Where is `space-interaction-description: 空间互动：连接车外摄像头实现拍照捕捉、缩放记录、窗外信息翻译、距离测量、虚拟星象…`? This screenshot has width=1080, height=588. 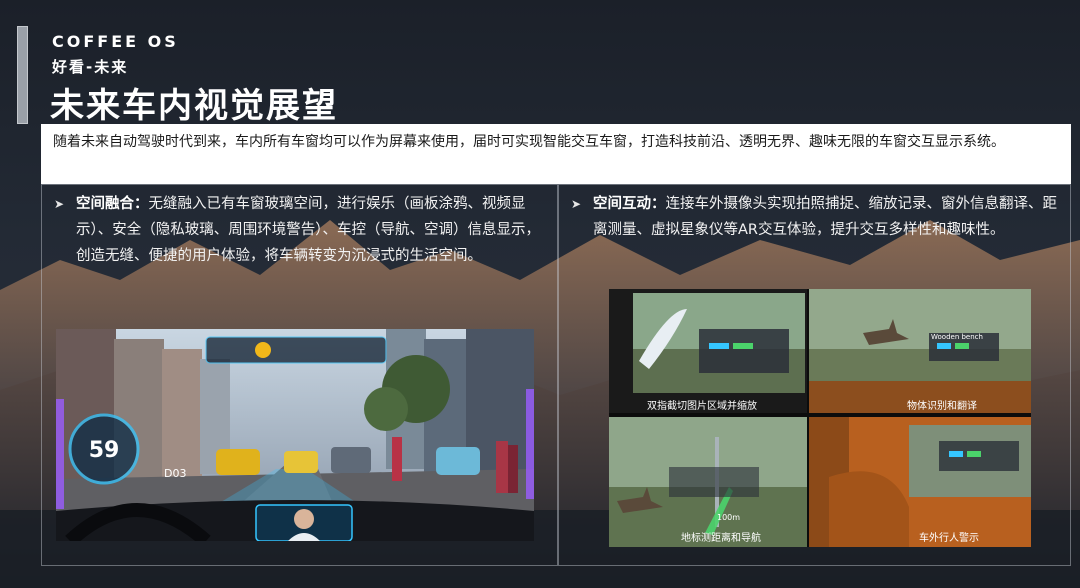 space-interaction-description: 空间互动：连接车外摄像头实现拍照捕捉、缩放记录、窗外信息翻译、距离测量、虚拟星象… is located at coordinates (825, 217).